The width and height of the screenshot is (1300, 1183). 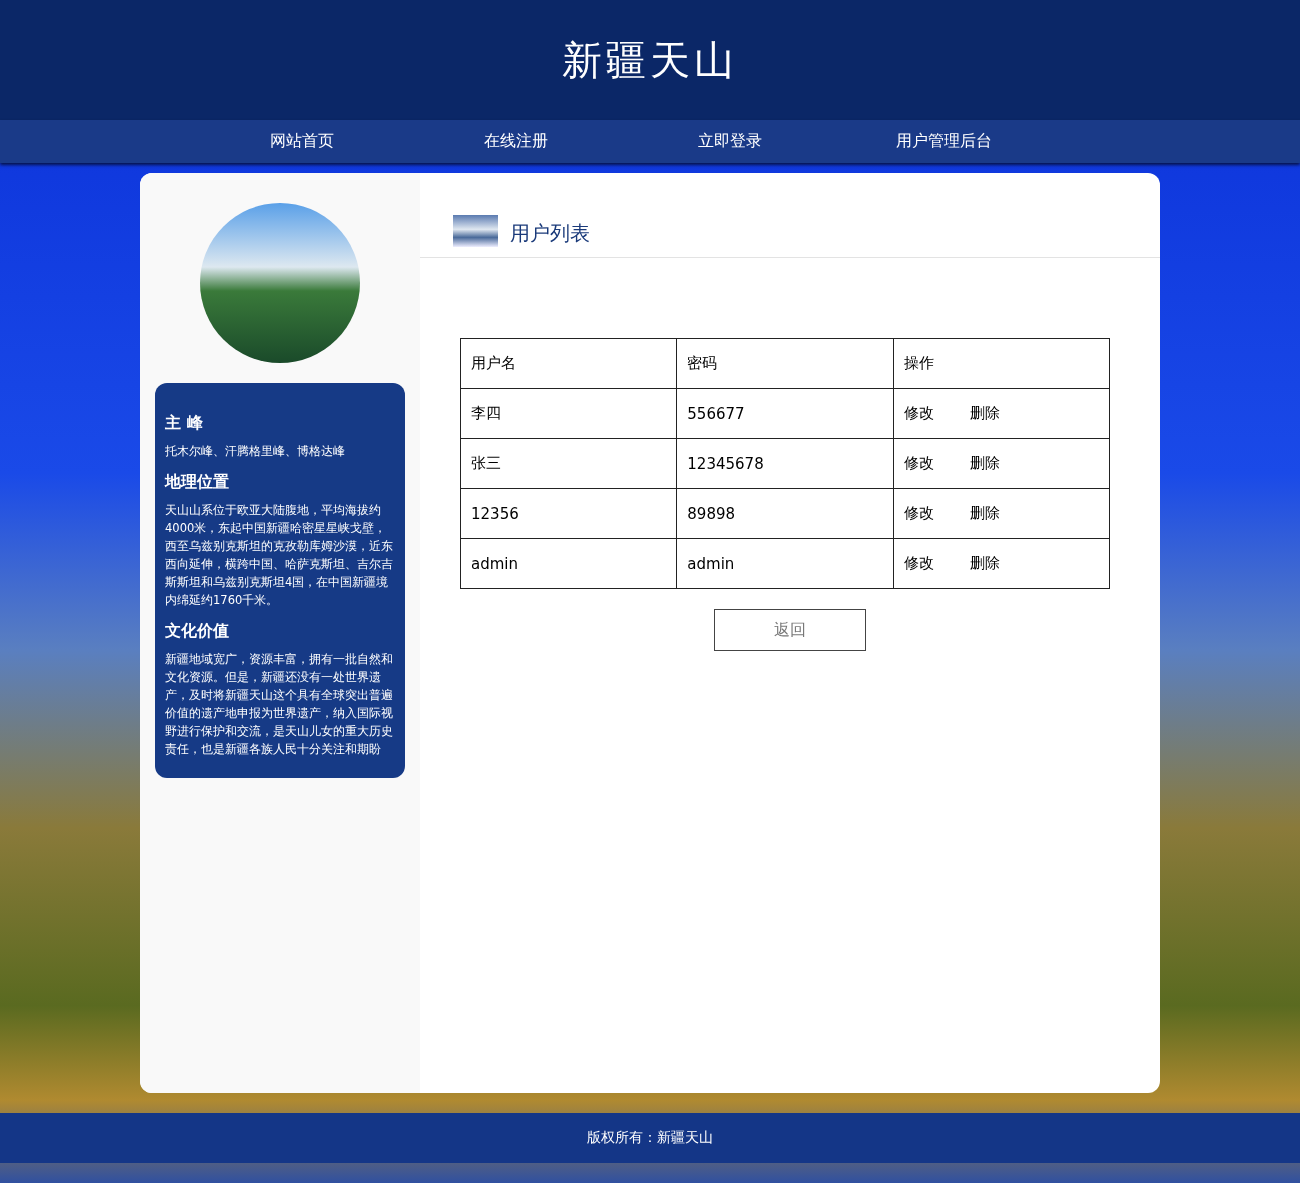 I want to click on column-header: 用户名, so click(x=568, y=363).